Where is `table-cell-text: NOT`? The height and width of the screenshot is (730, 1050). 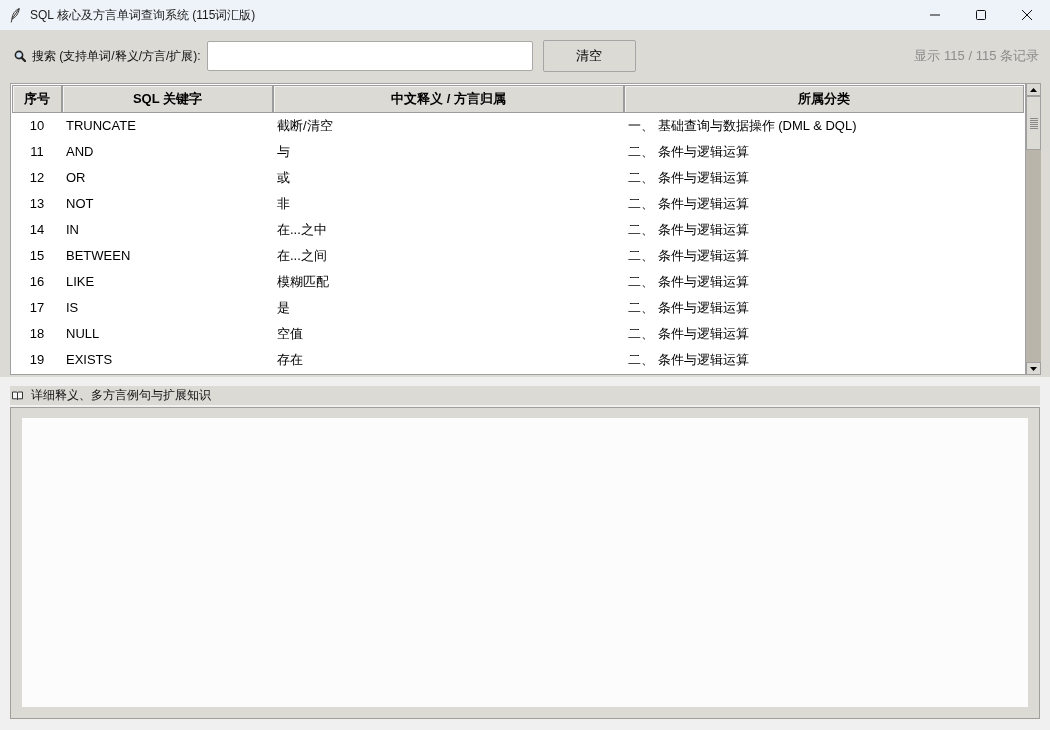
table-cell-text: NOT is located at coordinates (80, 204).